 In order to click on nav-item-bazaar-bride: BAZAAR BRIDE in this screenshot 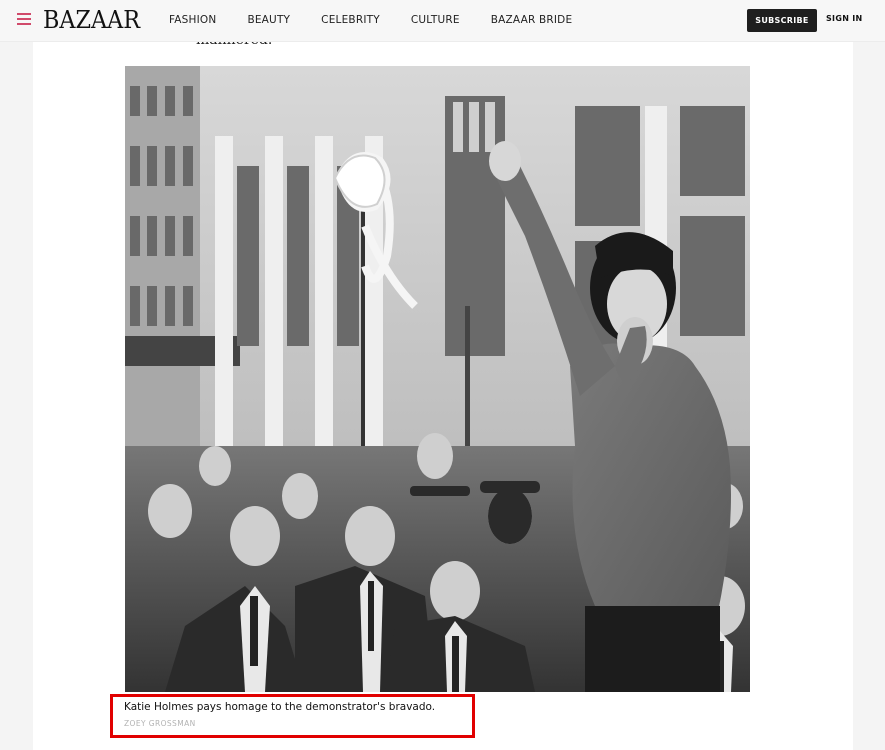, I will do `click(532, 20)`.